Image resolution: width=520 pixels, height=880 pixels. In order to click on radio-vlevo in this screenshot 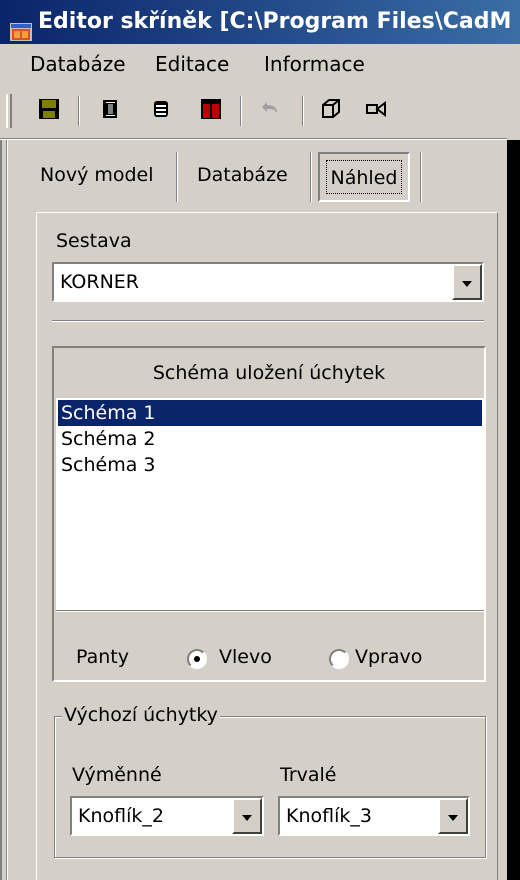, I will do `click(197, 659)`.